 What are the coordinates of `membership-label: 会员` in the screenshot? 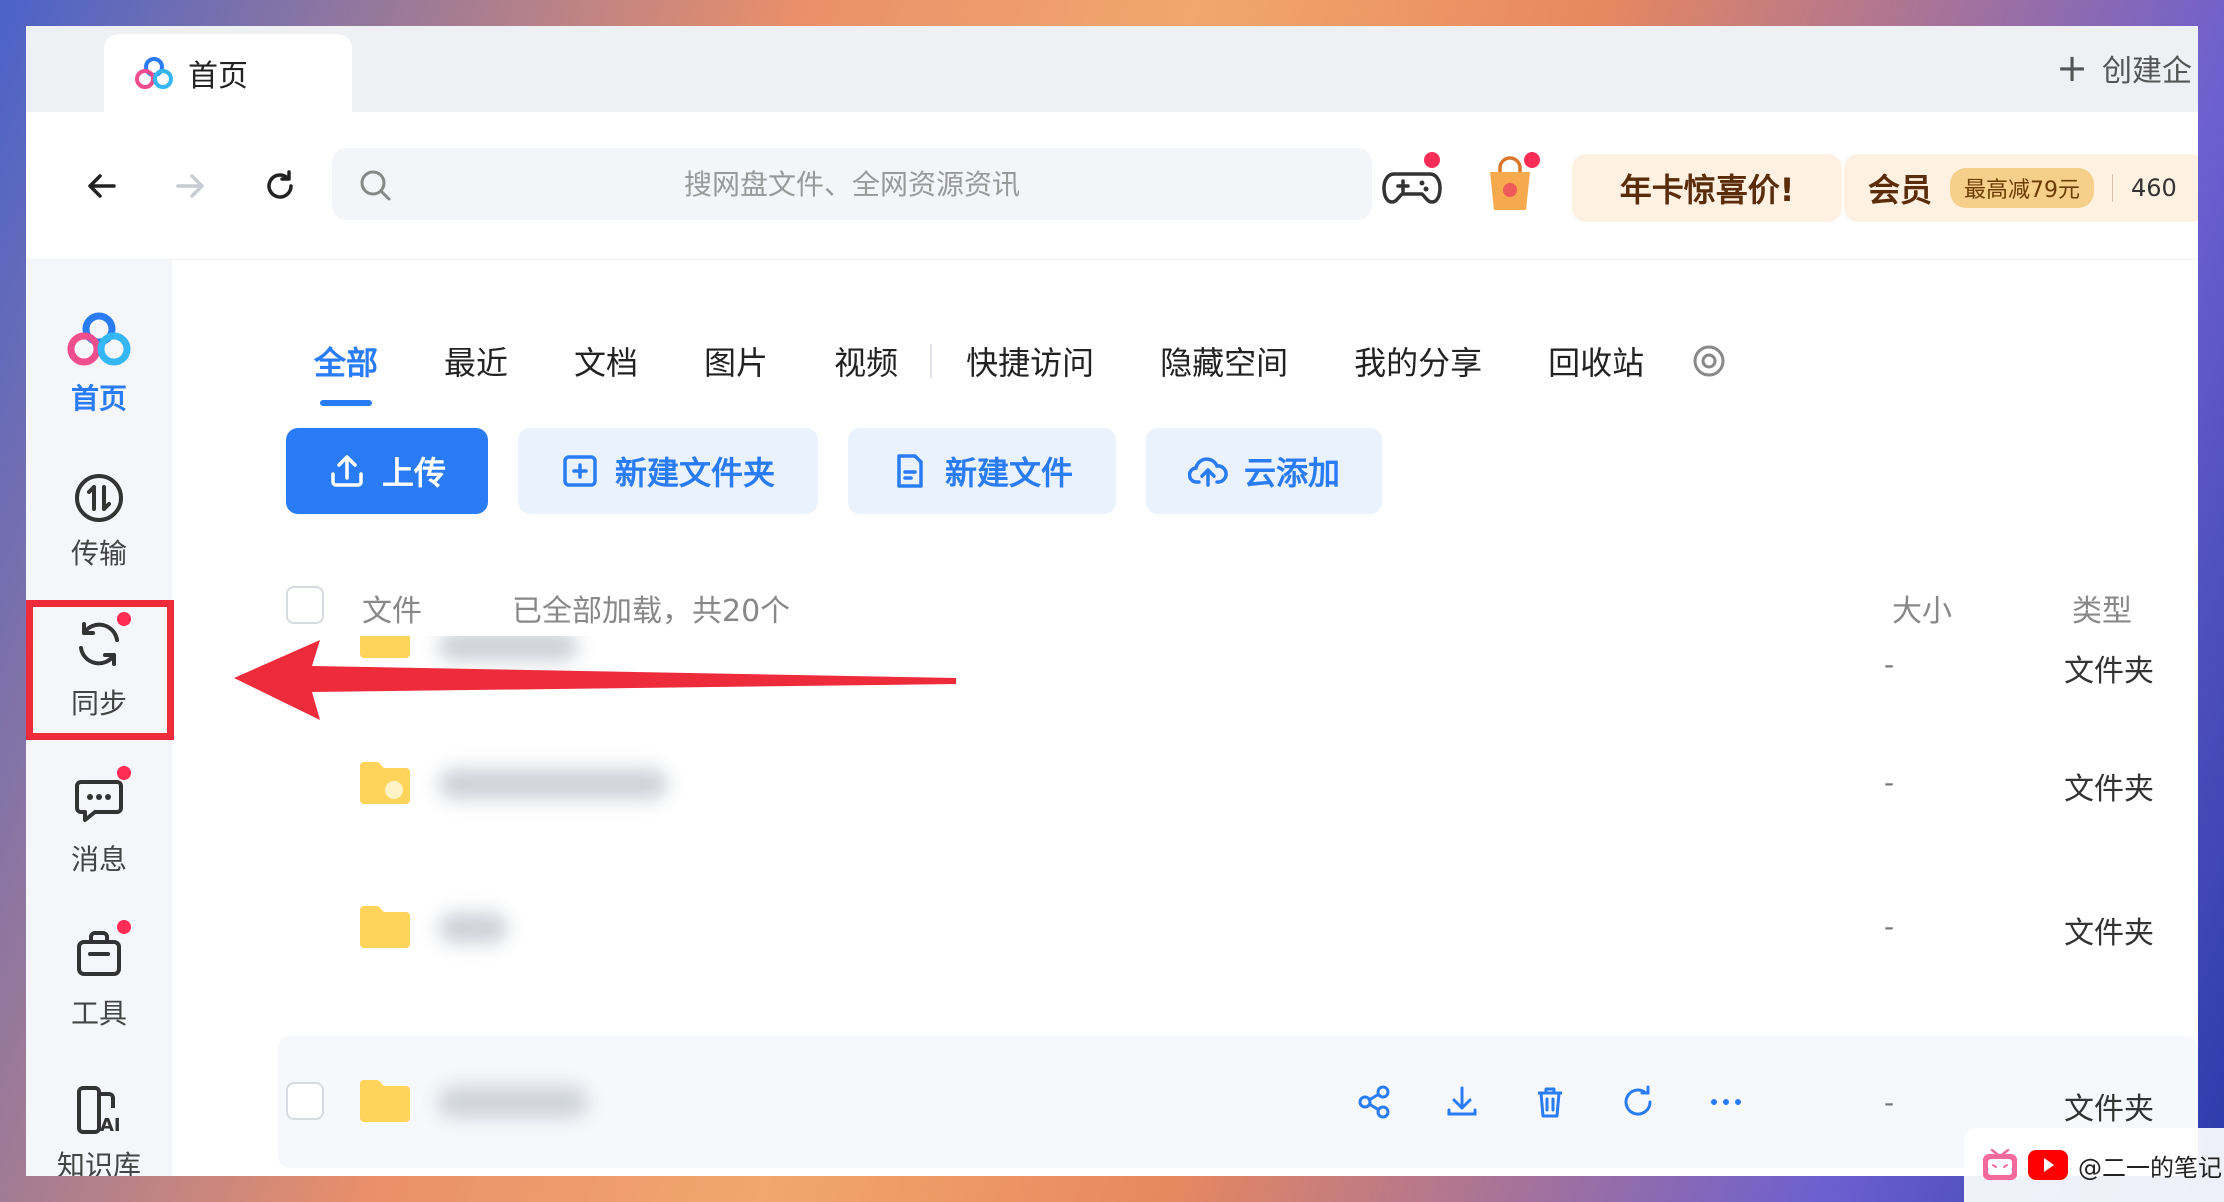 It's located at (1900, 190).